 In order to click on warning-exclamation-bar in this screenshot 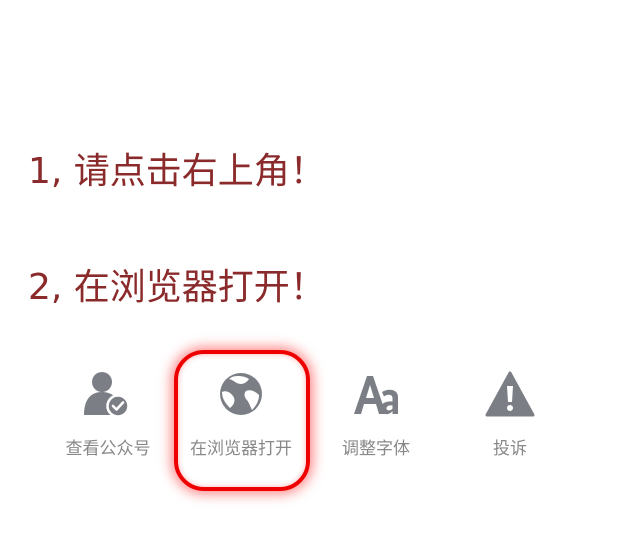, I will do `click(510, 394)`.